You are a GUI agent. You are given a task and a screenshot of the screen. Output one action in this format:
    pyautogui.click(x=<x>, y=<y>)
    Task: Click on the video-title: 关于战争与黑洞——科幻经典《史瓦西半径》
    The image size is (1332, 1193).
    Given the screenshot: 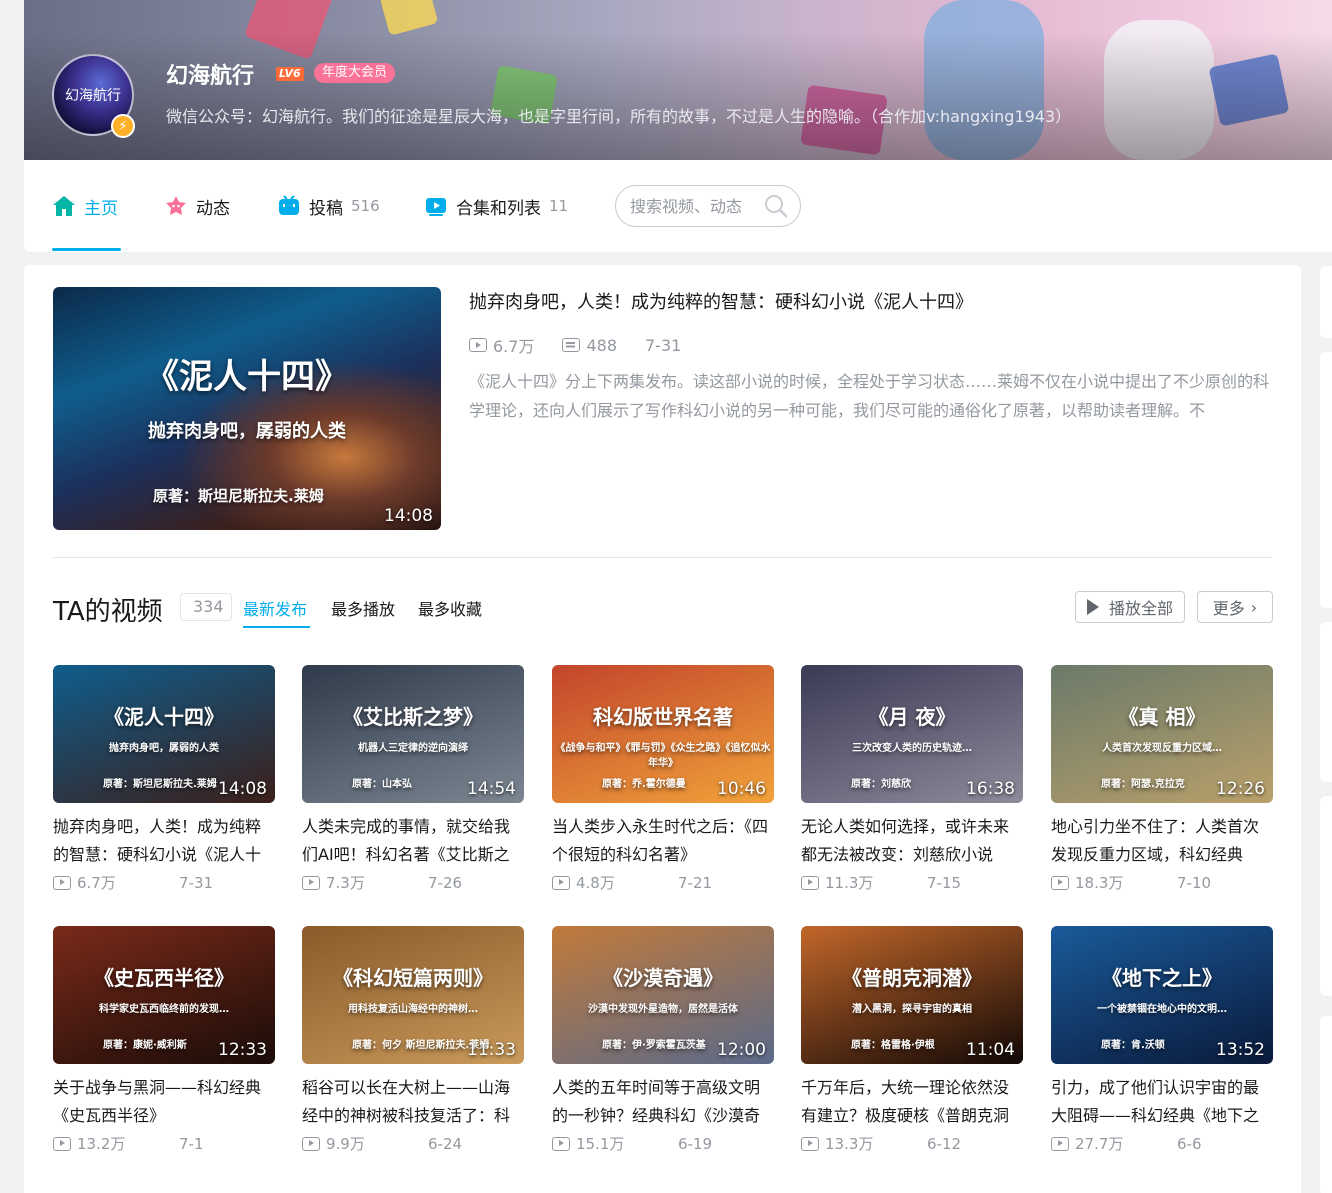 What is the action you would take?
    pyautogui.click(x=164, y=1102)
    